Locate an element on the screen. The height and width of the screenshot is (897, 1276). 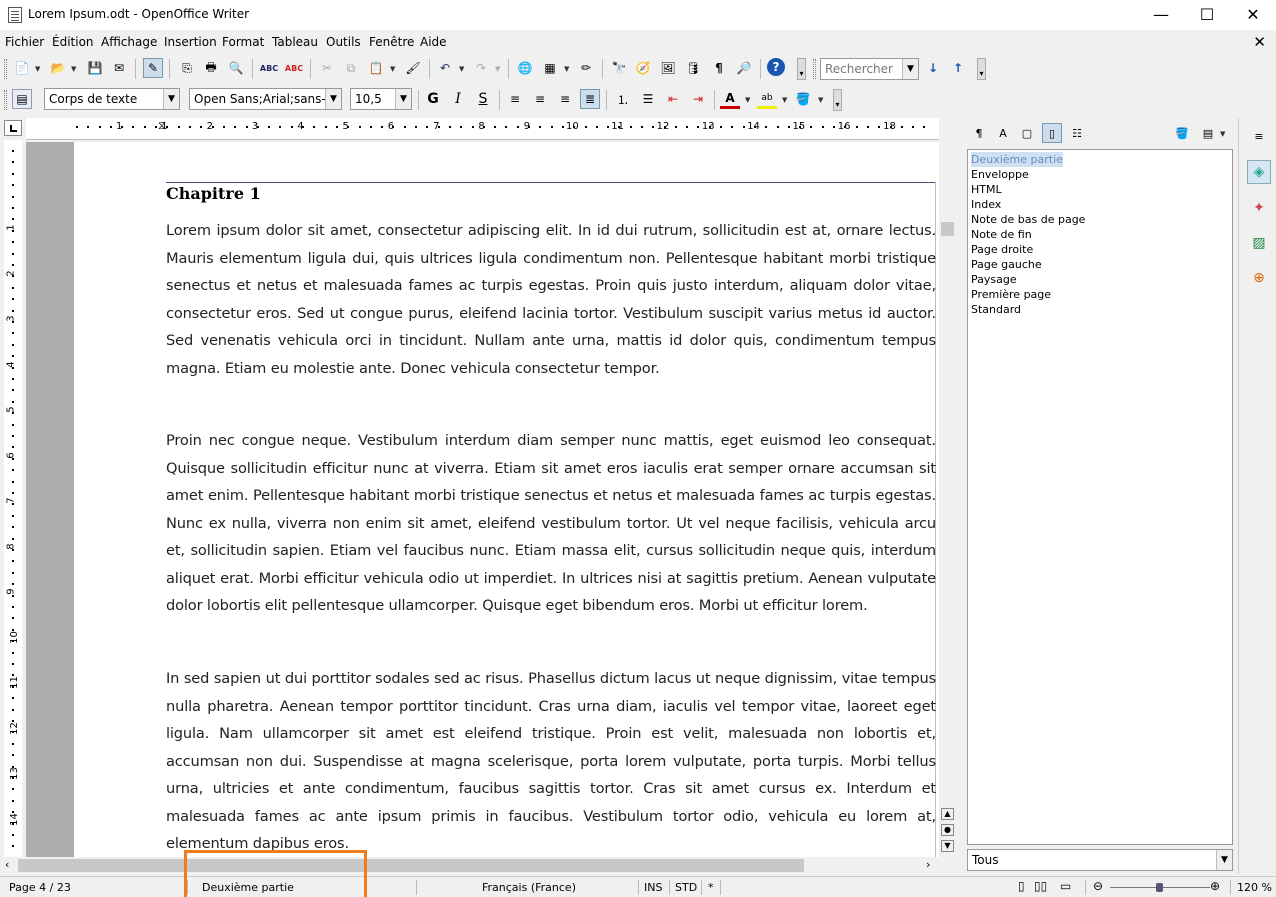
align-right-icon: ≡ is located at coordinates (565, 99).